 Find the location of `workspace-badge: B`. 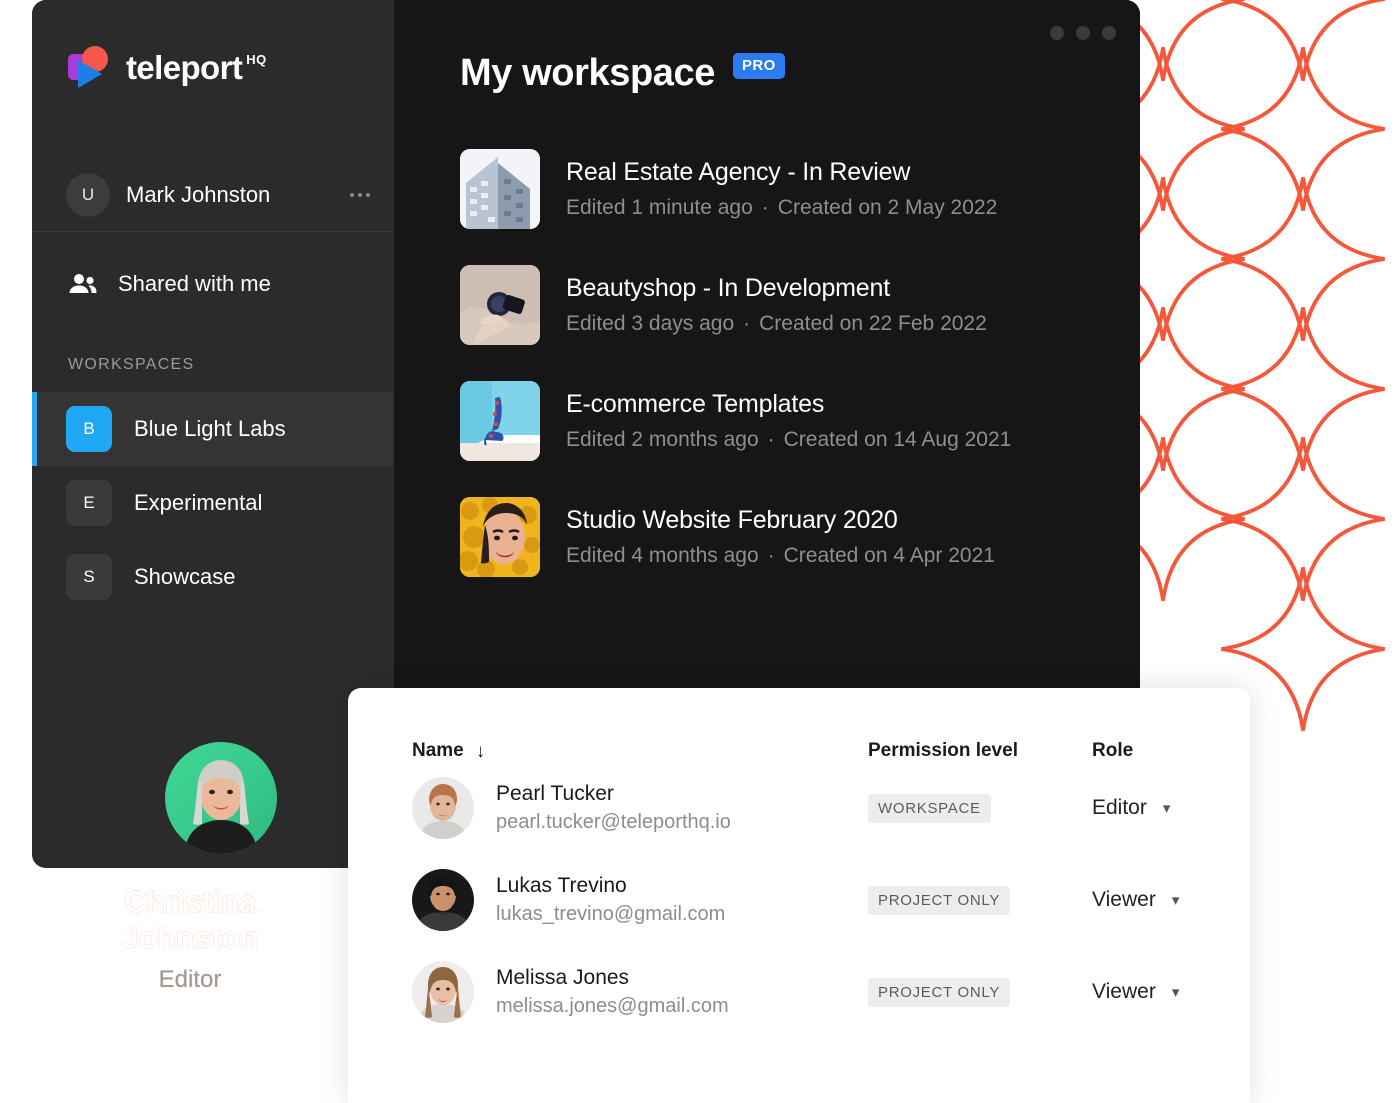

workspace-badge: B is located at coordinates (89, 429).